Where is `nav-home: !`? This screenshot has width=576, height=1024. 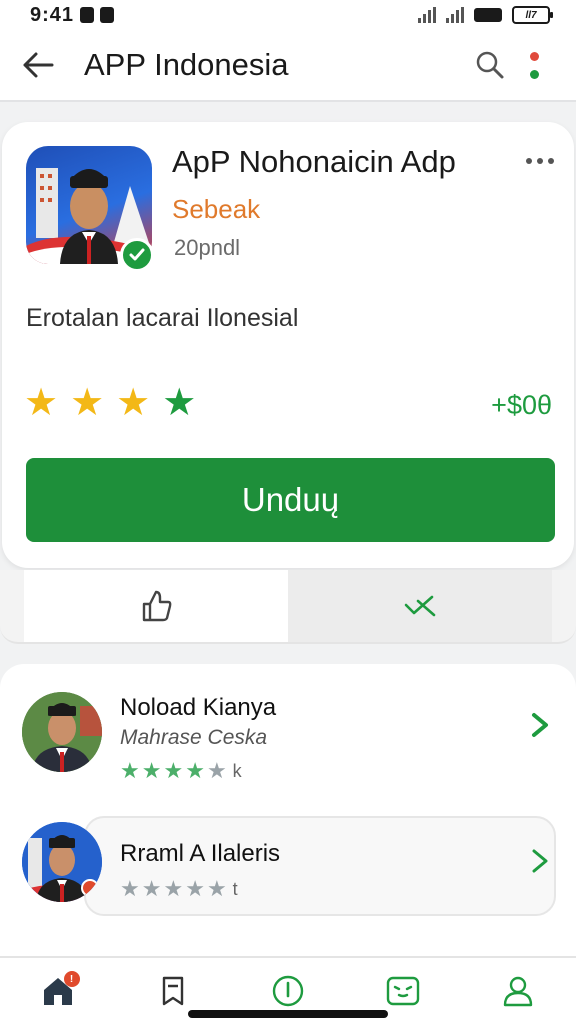
nav-home: ! is located at coordinates (58, 991).